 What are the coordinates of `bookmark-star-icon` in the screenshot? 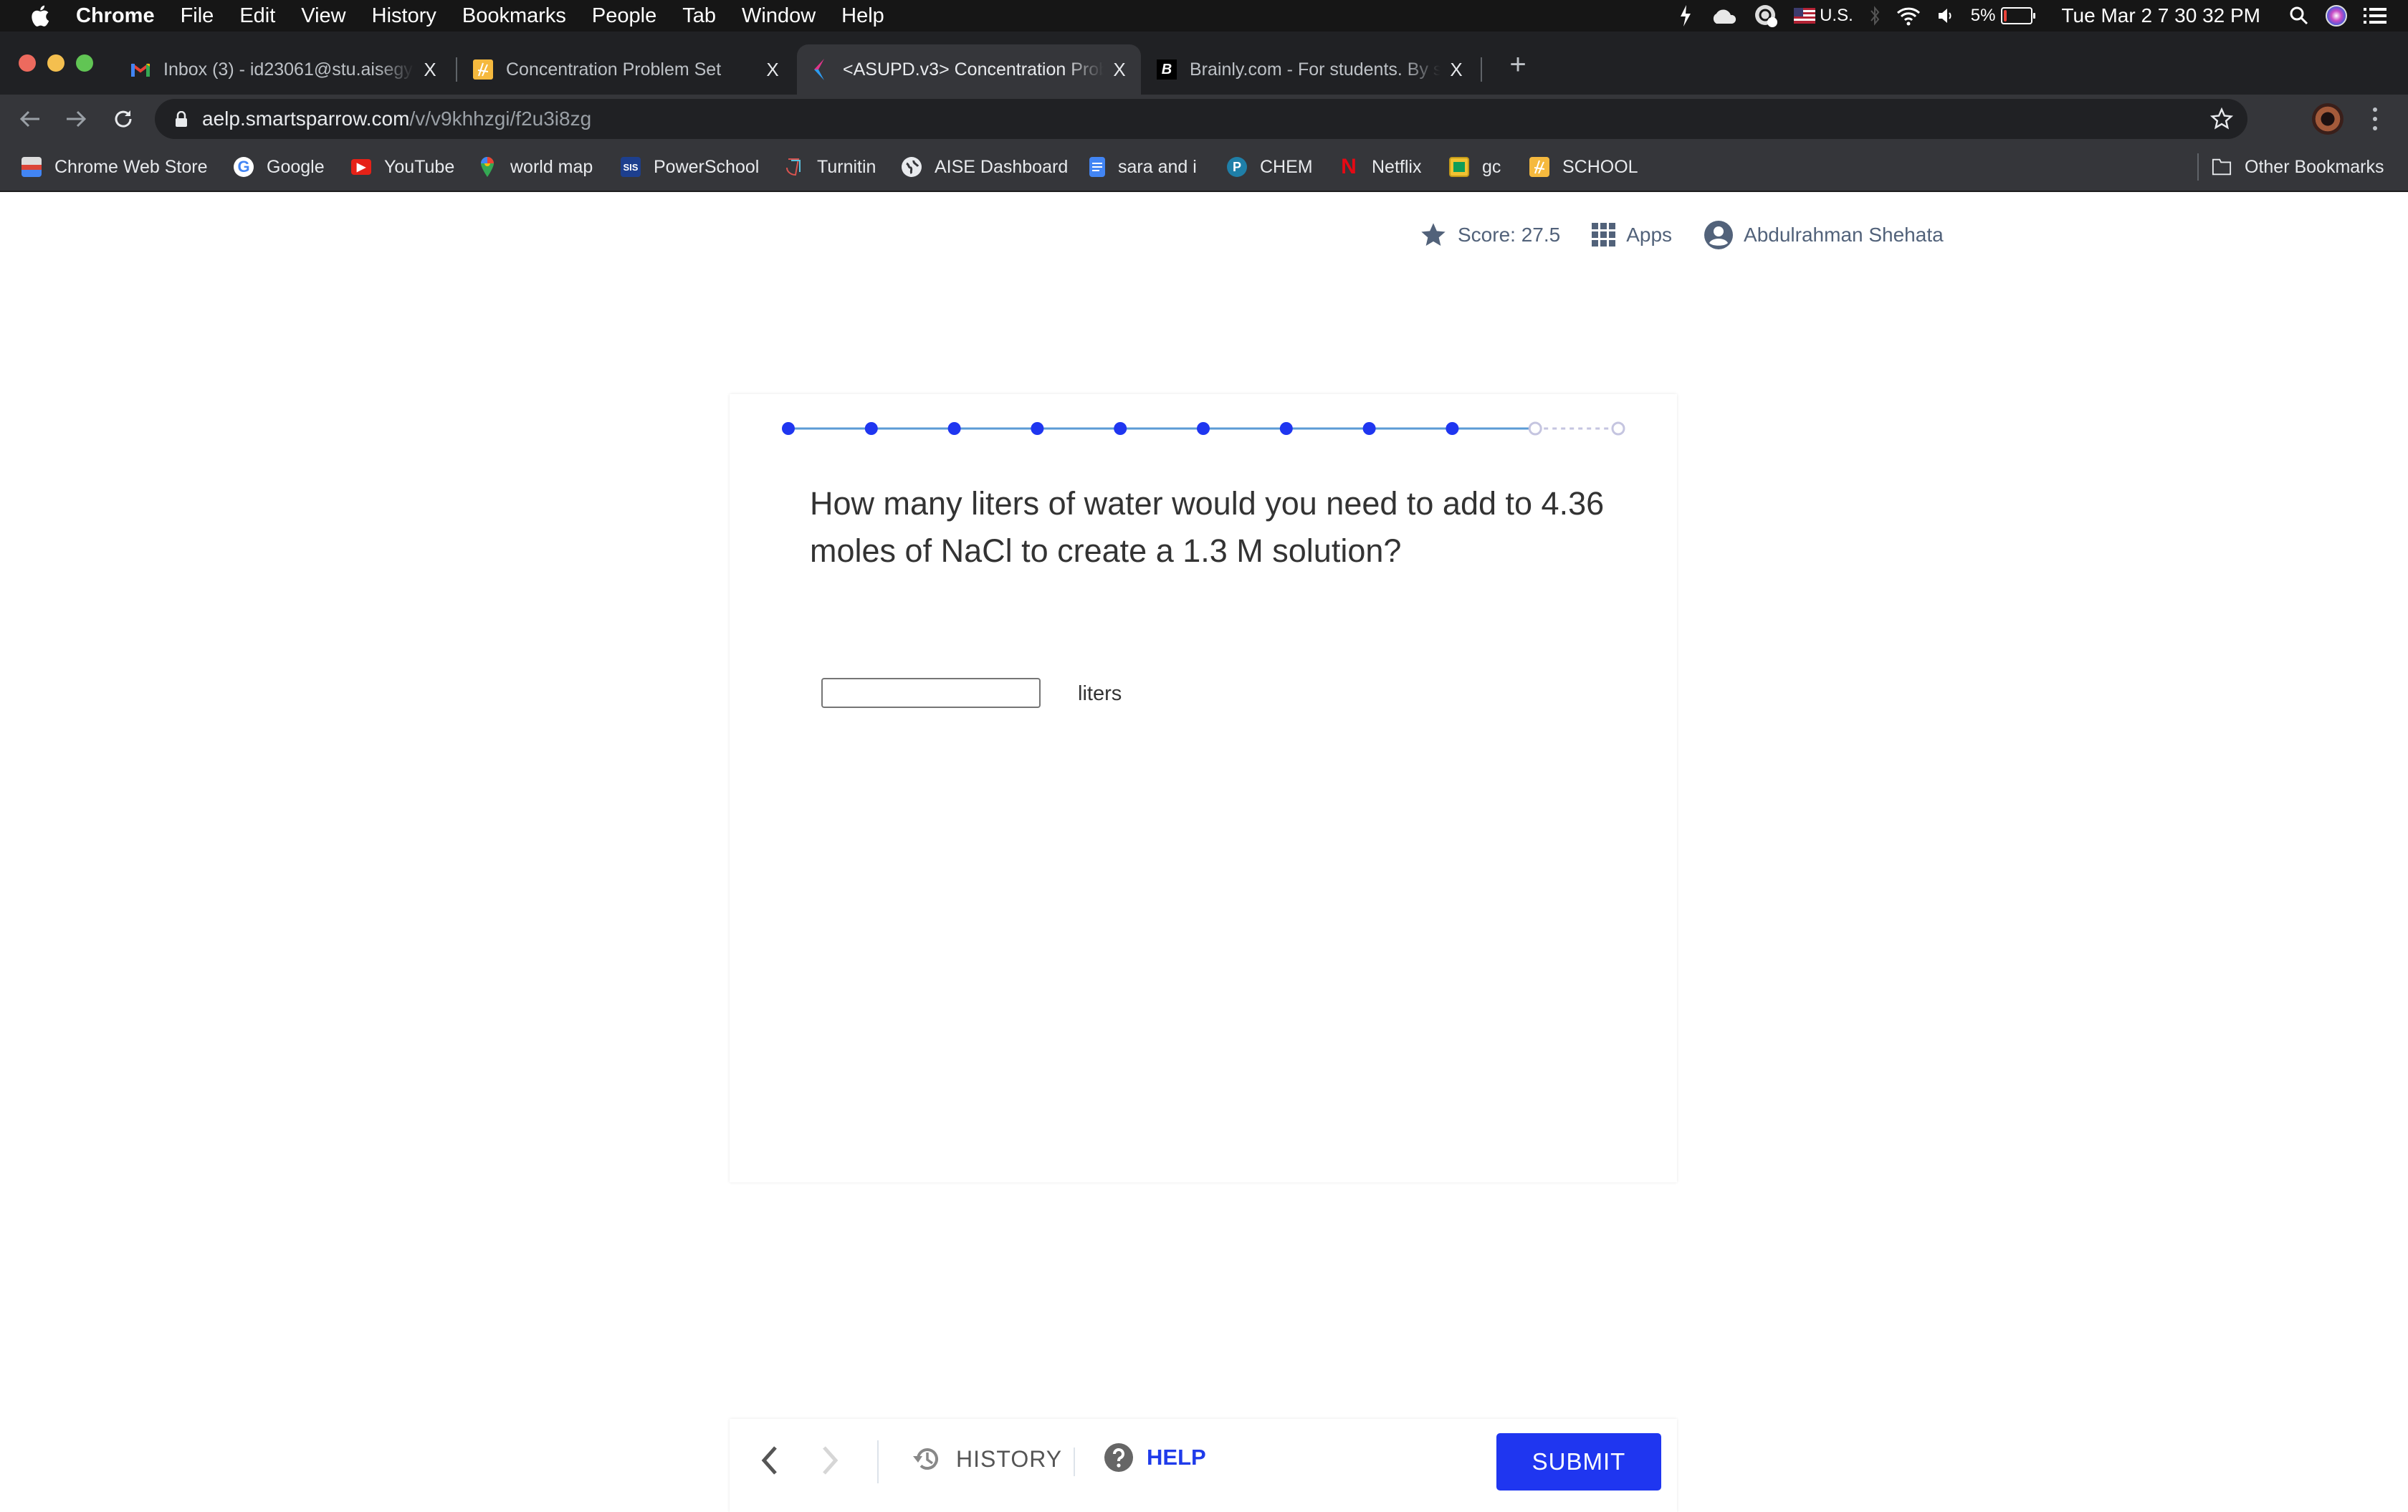 It's located at (2221, 118).